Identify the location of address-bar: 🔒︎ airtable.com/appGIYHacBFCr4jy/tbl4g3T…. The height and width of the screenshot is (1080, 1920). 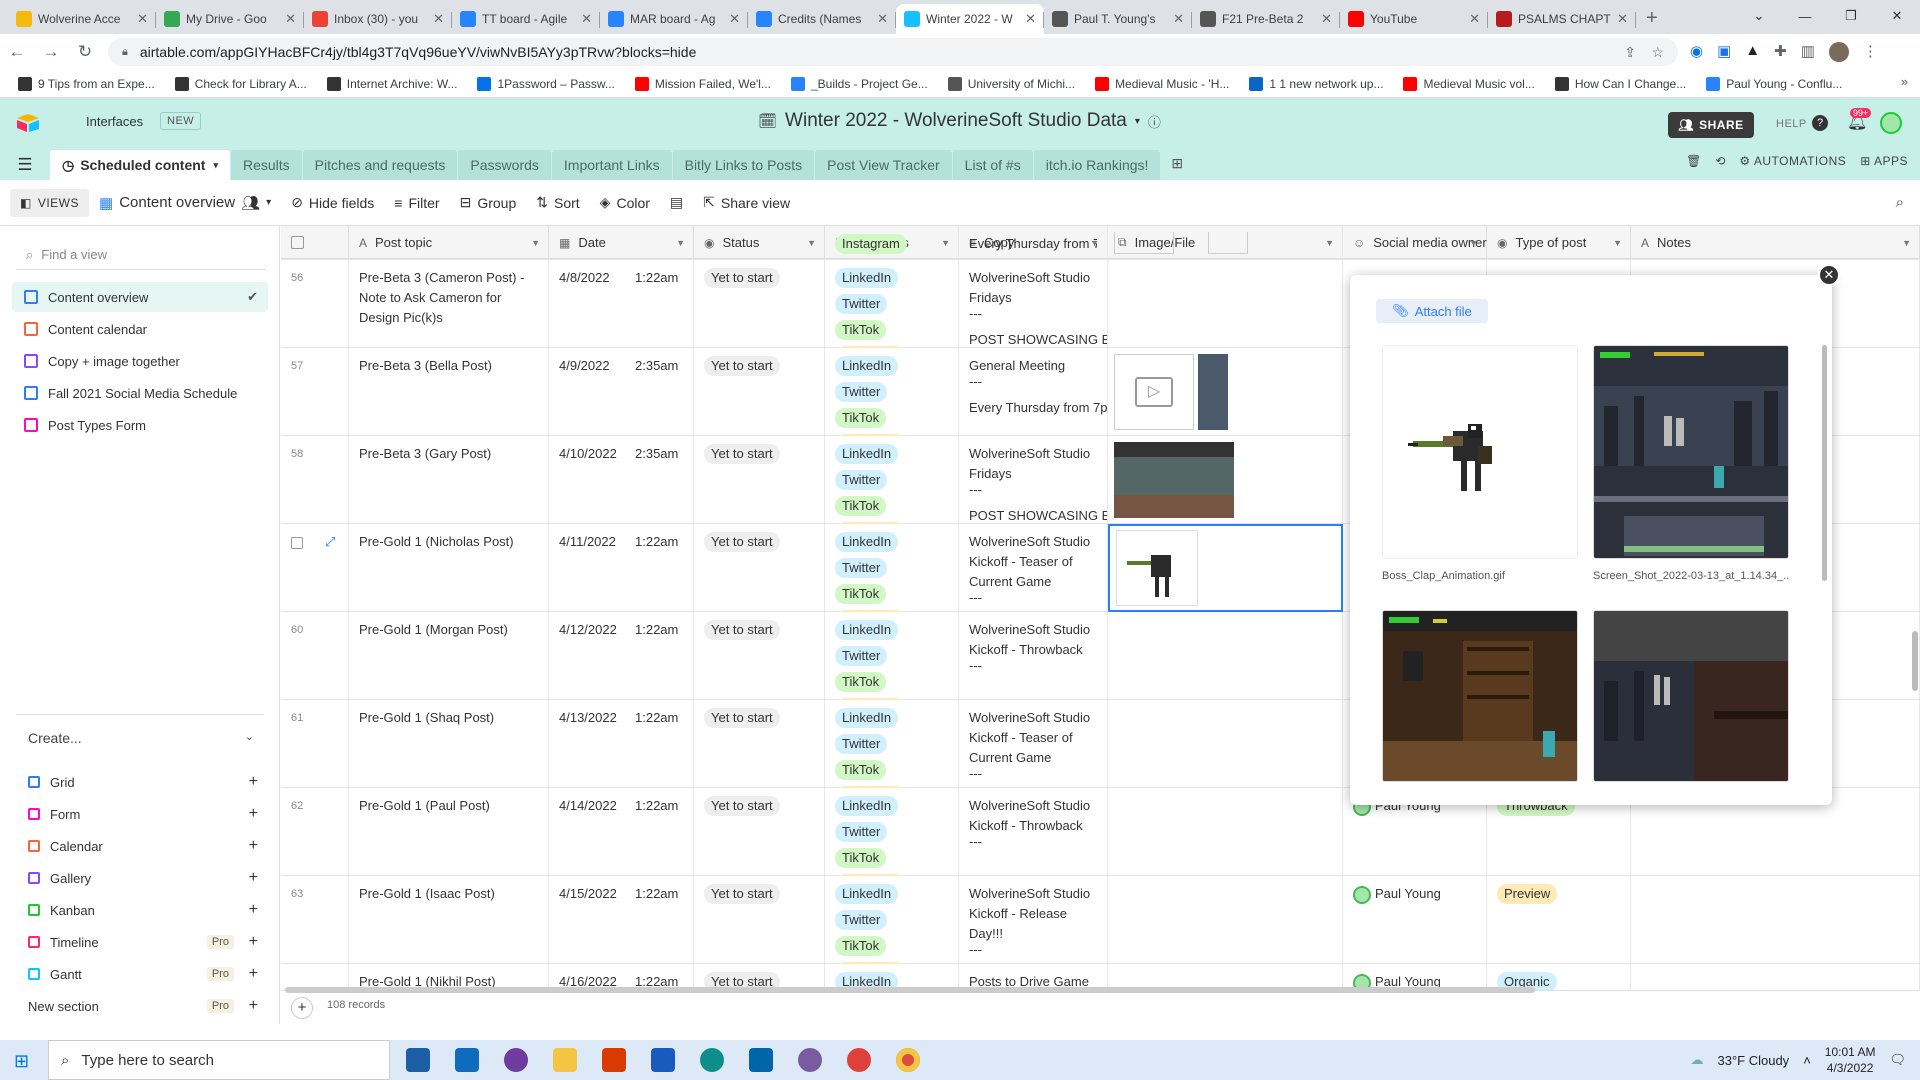
(893, 52).